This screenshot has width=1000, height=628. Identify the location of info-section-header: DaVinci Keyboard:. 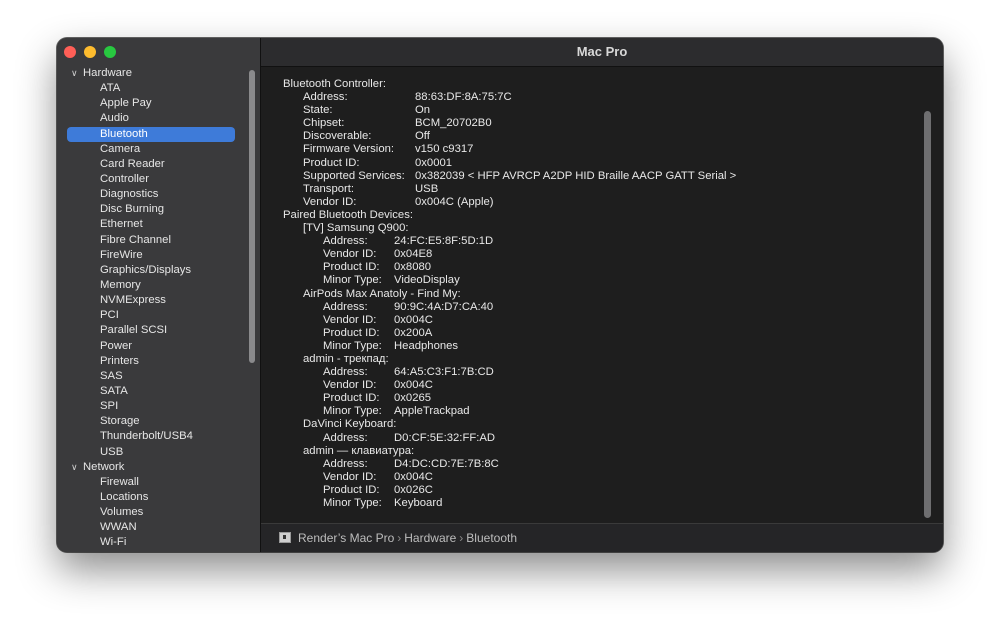
(509, 424).